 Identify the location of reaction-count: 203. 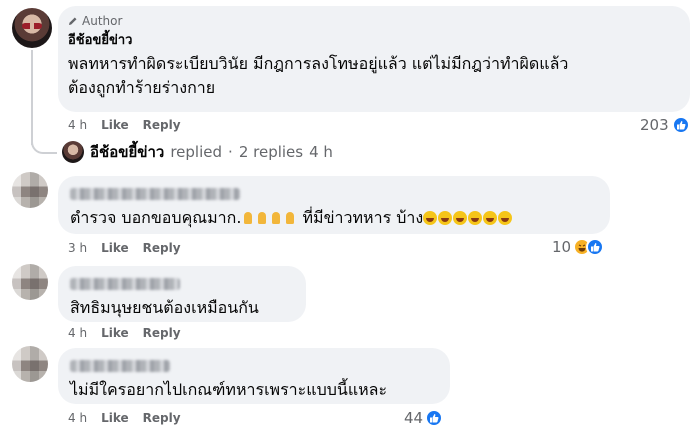
(654, 125).